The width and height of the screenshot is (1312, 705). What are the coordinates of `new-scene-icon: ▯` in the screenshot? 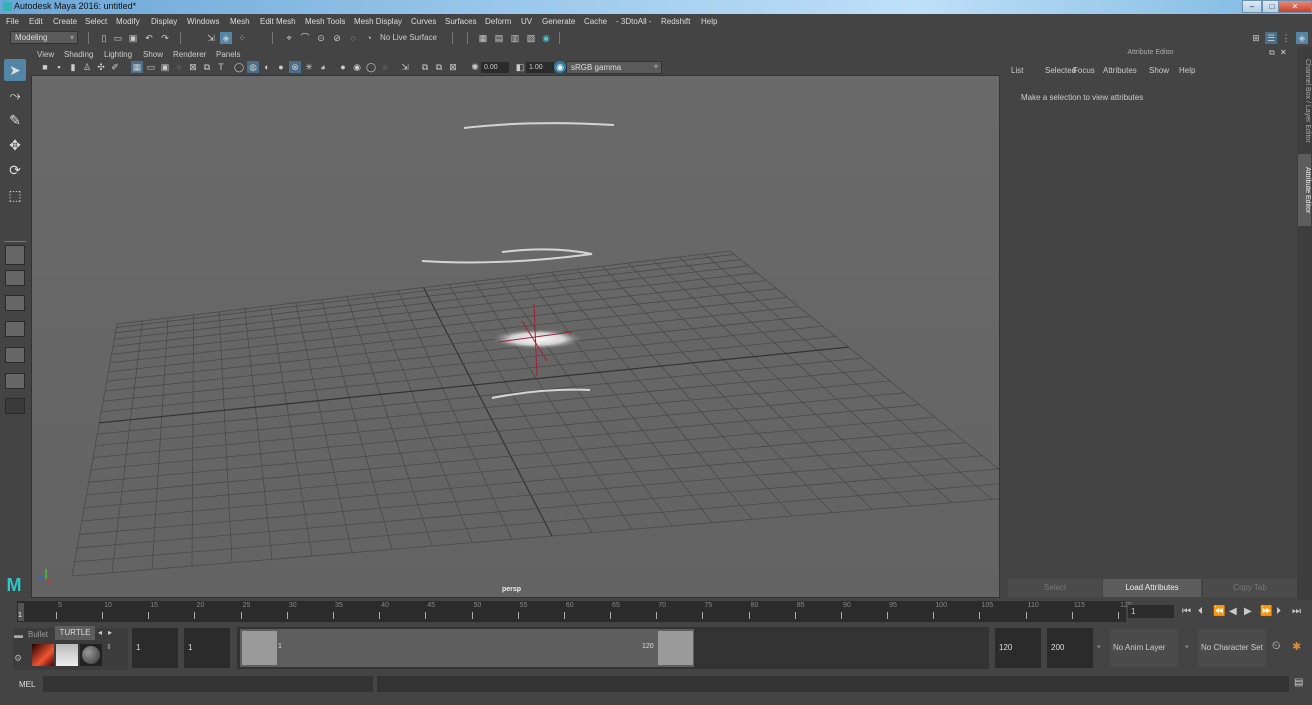 It's located at (104, 38).